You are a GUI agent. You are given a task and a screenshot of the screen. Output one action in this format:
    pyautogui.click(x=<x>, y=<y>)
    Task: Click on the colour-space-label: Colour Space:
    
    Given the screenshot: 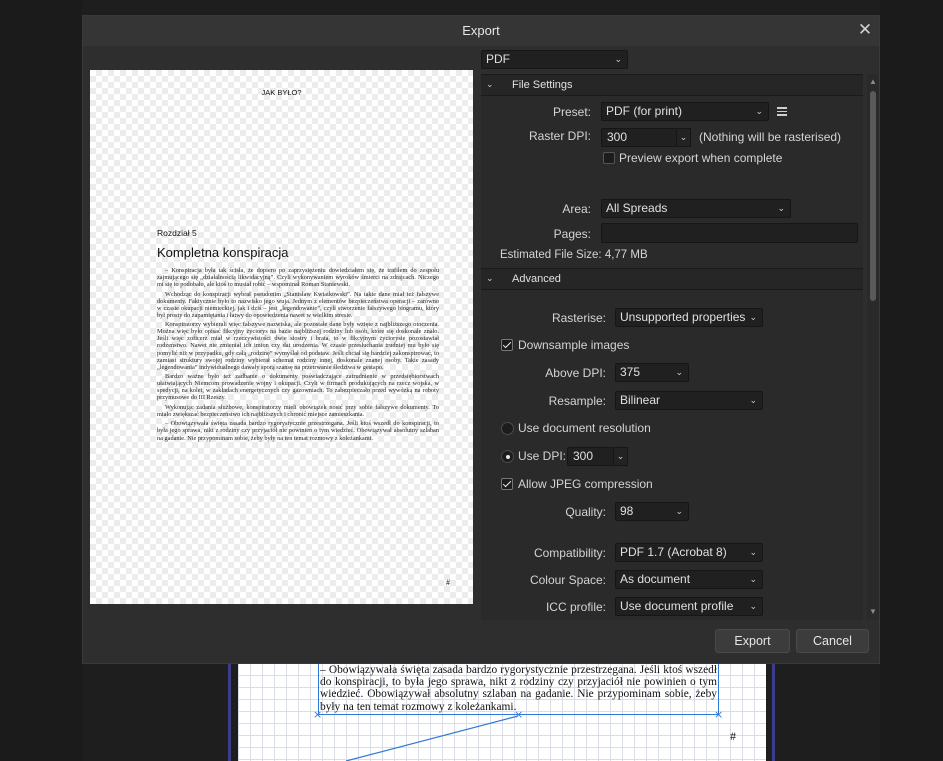 What is the action you would take?
    pyautogui.click(x=567, y=580)
    